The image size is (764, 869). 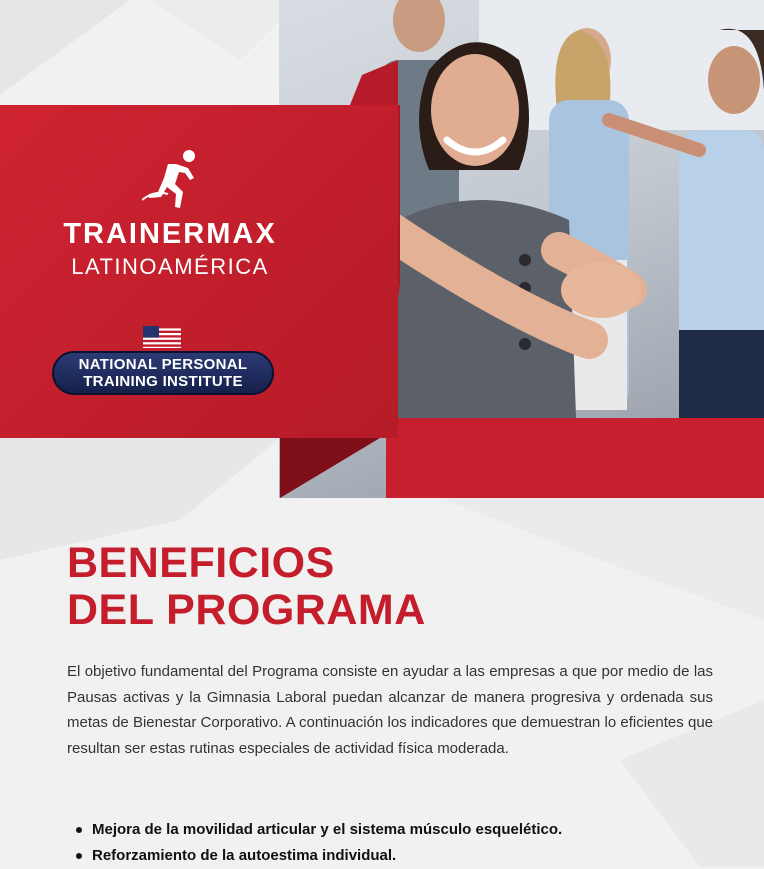 I want to click on brand-region: LATINOAMÉRICA, so click(x=170, y=266).